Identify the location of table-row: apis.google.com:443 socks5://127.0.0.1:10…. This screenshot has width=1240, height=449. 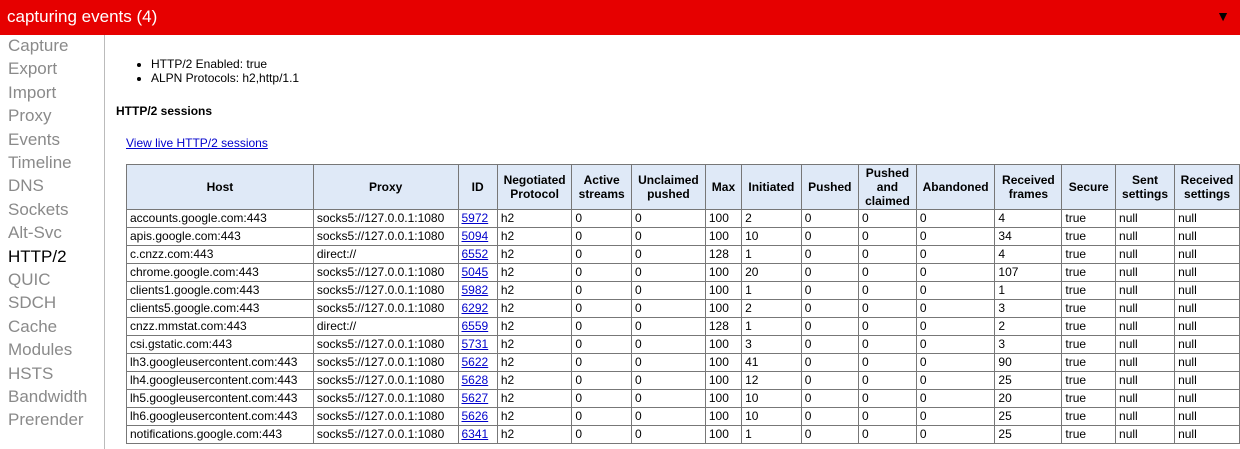
(683, 236).